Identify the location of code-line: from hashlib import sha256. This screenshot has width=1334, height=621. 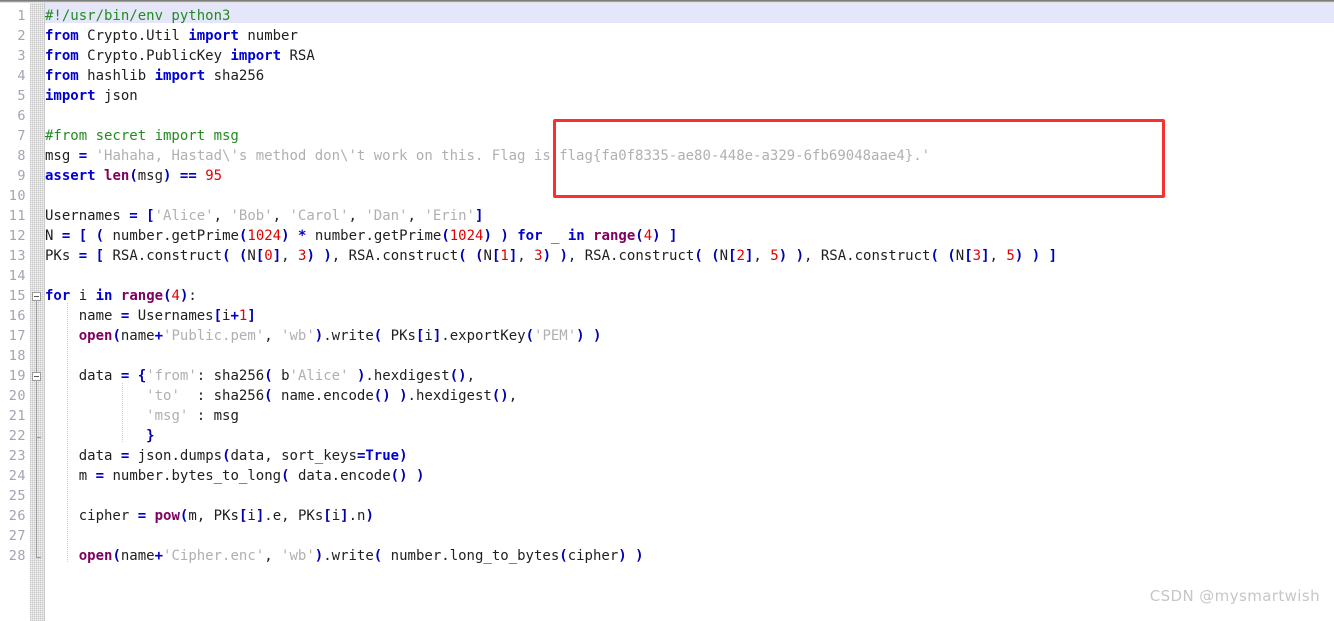
(154, 76).